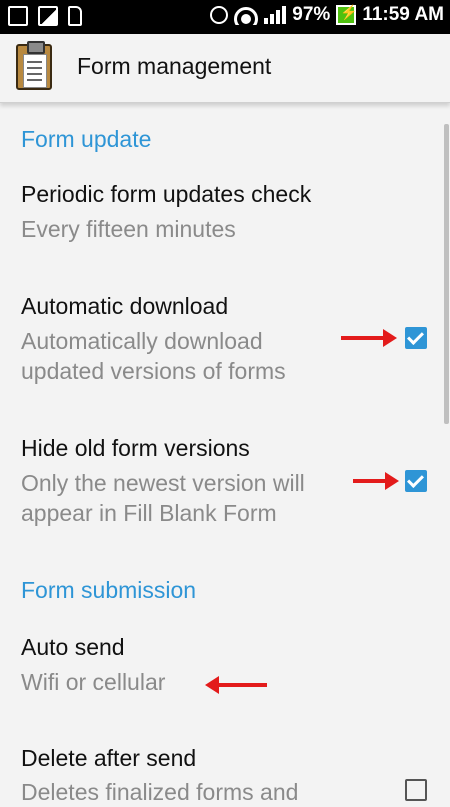 The image size is (450, 807). What do you see at coordinates (174, 66) in the screenshot?
I see `page-title: Form management` at bounding box center [174, 66].